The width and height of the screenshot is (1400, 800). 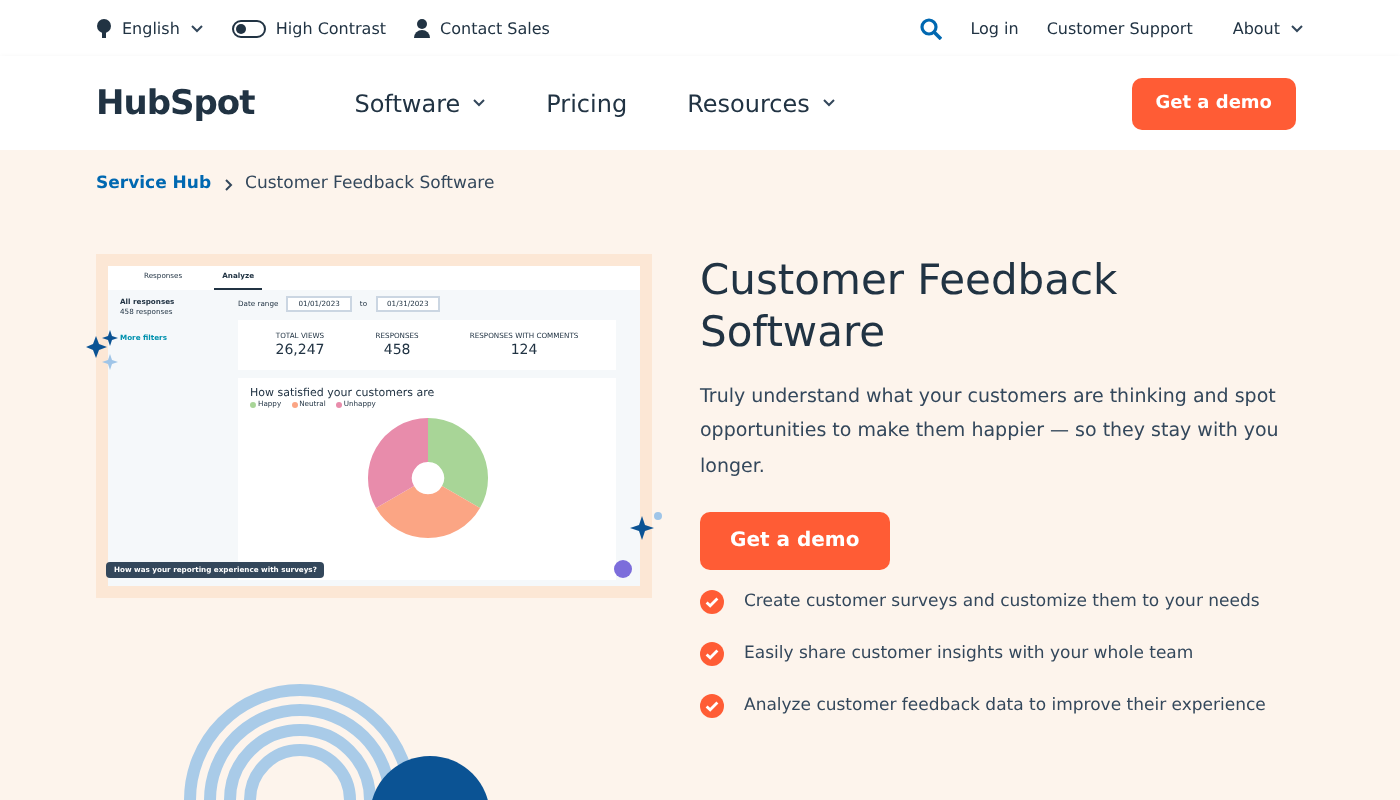 What do you see at coordinates (482, 28) in the screenshot?
I see `contact-sales-link: Contact Sales` at bounding box center [482, 28].